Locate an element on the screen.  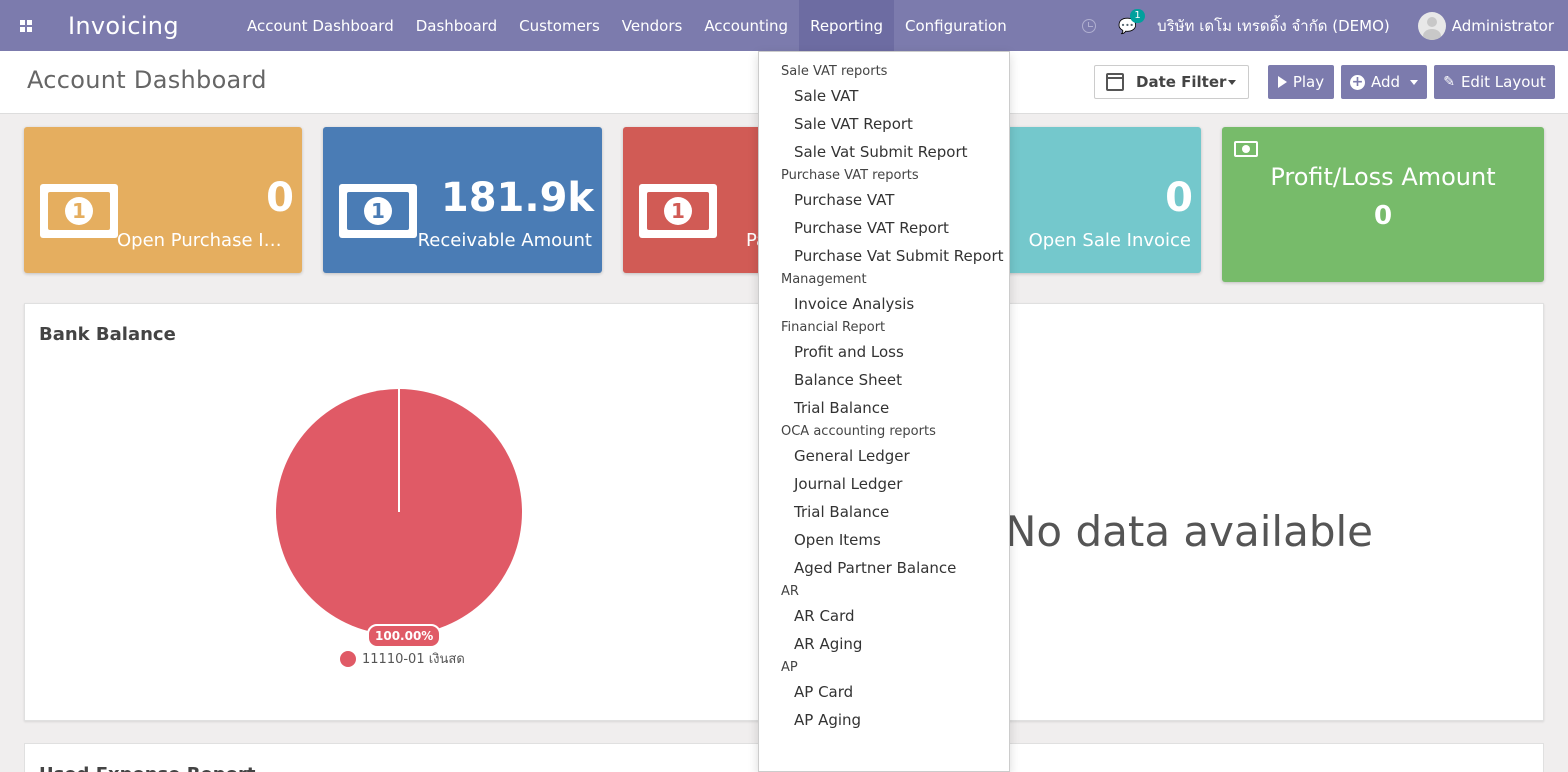
play-button: Play is located at coordinates (1301, 82).